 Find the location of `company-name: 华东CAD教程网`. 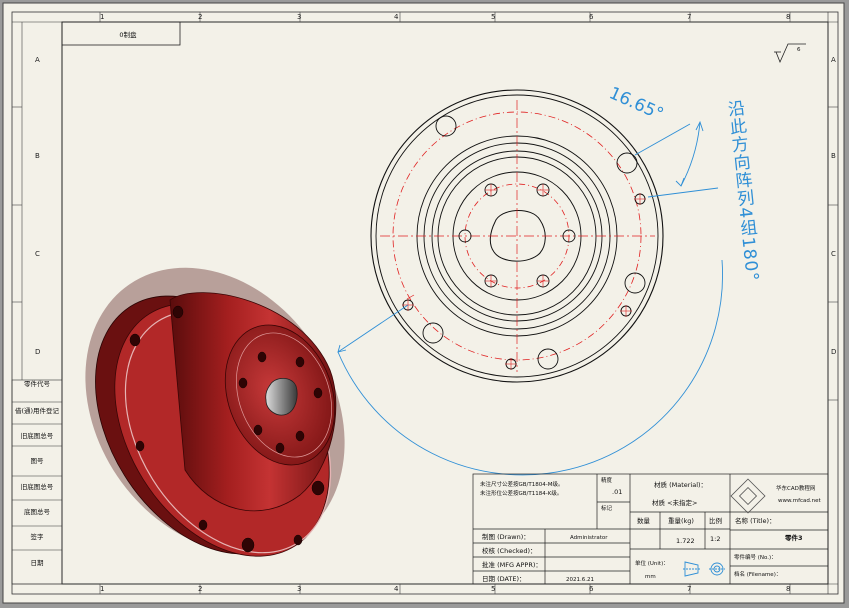

company-name: 华东CAD教程网 is located at coordinates (796, 488).